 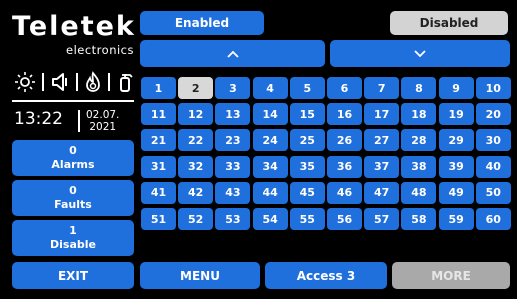 What do you see at coordinates (73, 101) in the screenshot?
I see `divider` at bounding box center [73, 101].